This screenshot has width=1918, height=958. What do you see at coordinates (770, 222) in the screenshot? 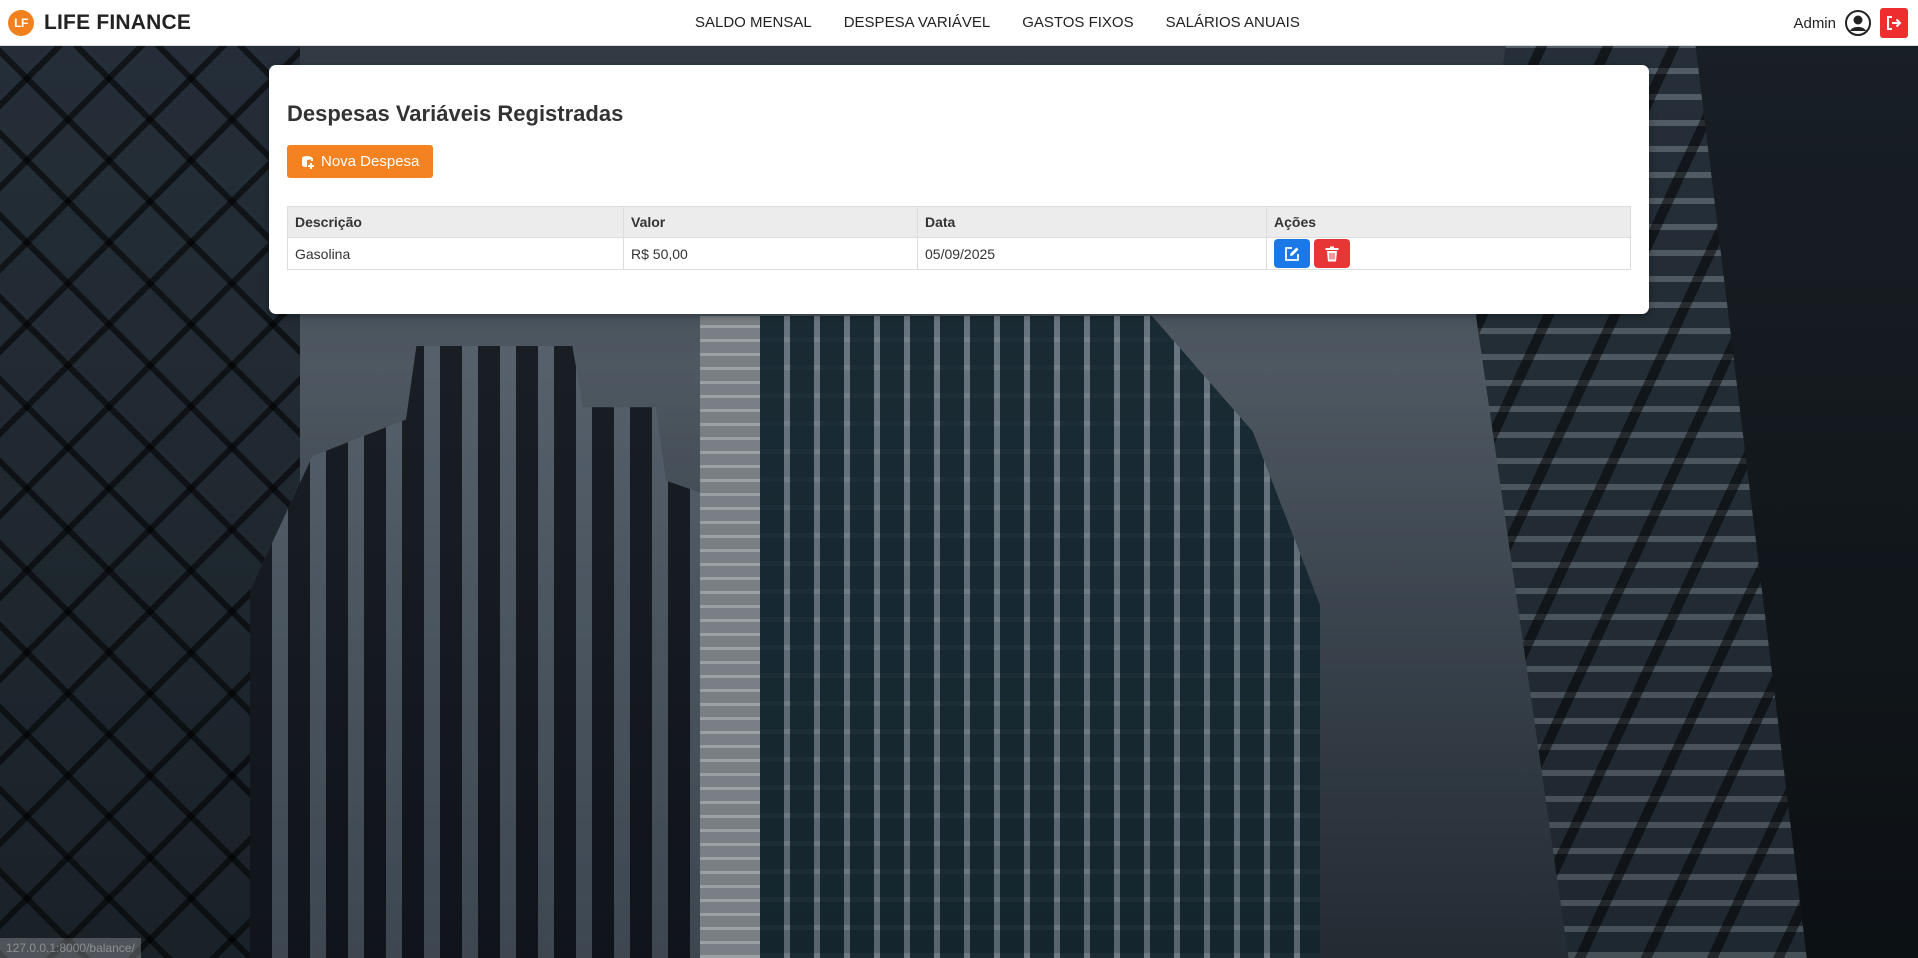
I see `header-valor: Valor` at bounding box center [770, 222].